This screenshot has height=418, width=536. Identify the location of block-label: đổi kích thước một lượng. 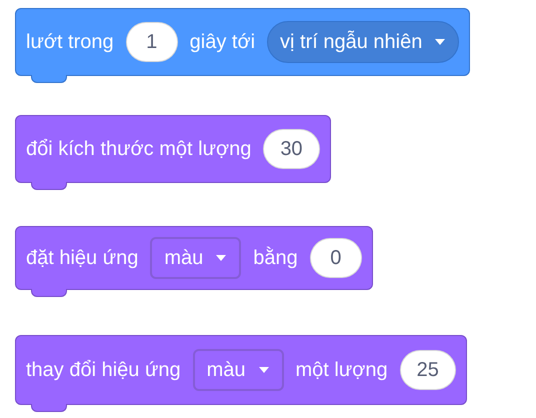
(139, 149).